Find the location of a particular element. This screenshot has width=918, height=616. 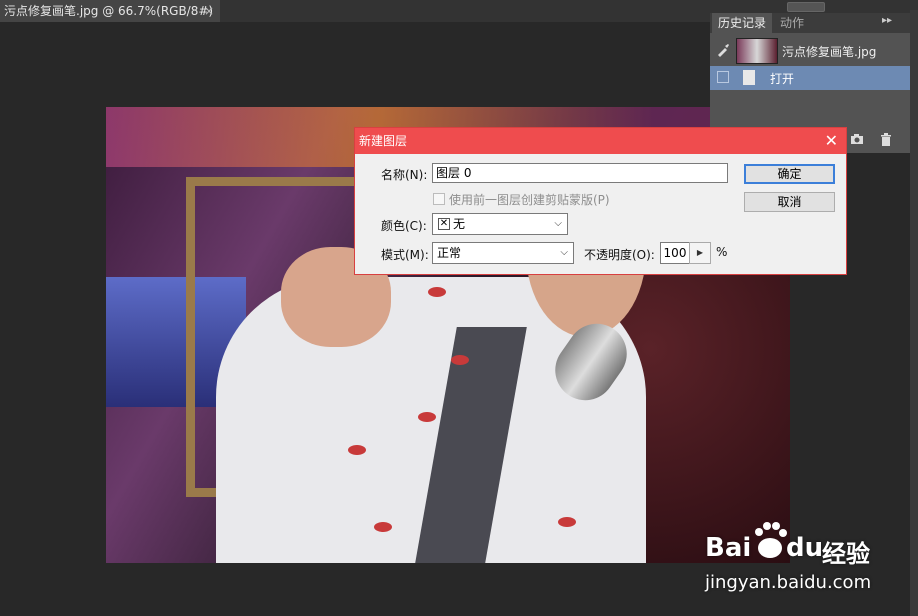

dialog-title: 新建图层 is located at coordinates (383, 141).